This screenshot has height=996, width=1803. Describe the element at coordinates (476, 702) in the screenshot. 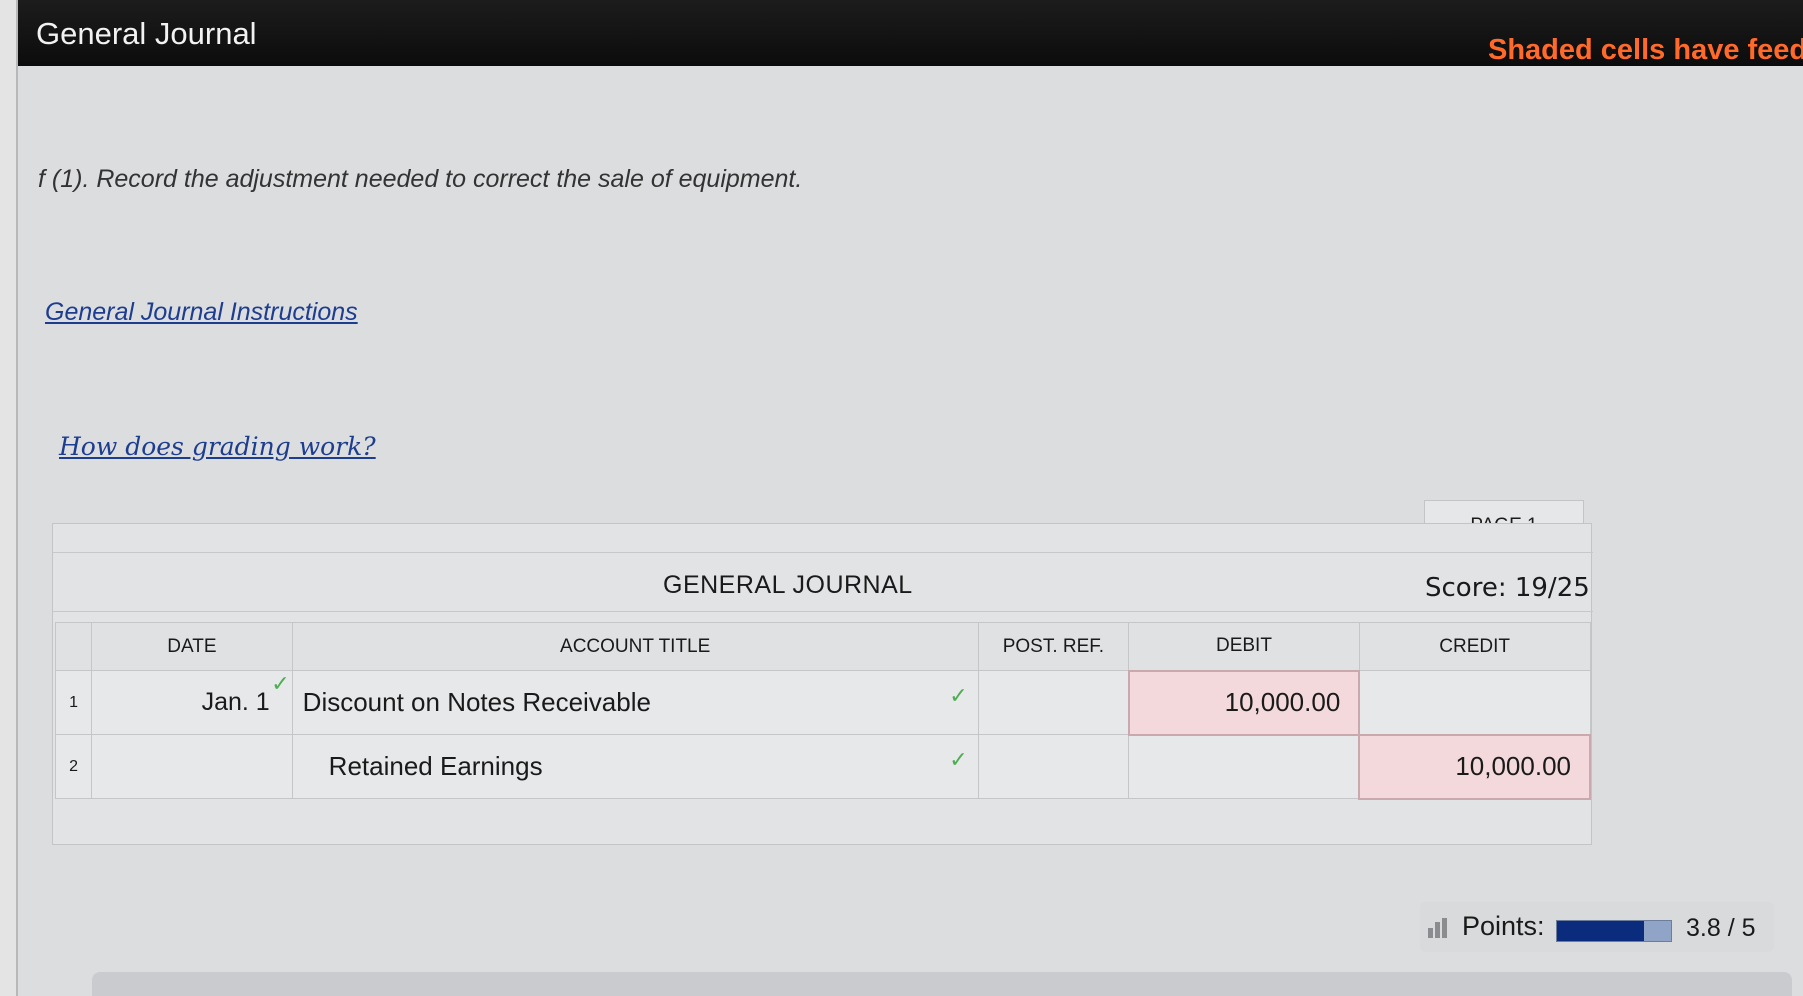

I see `account-value: Discount on Notes Receivable` at that location.